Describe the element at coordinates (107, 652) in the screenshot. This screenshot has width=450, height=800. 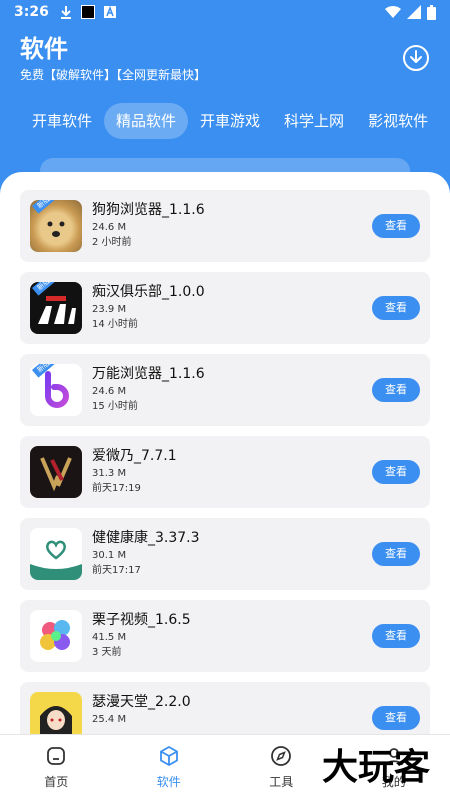
I see `app-time: 3 天前` at that location.